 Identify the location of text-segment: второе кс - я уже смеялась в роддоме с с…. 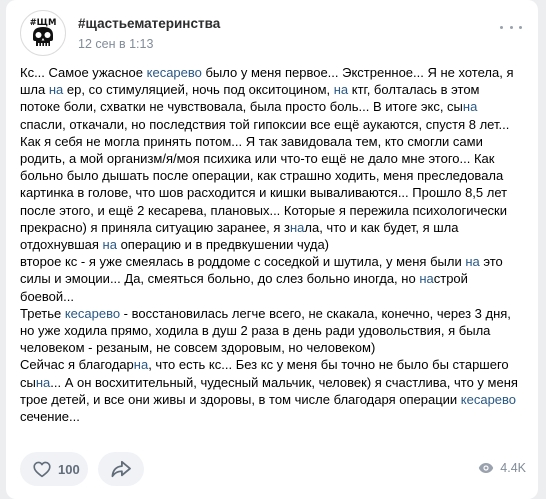
(243, 262).